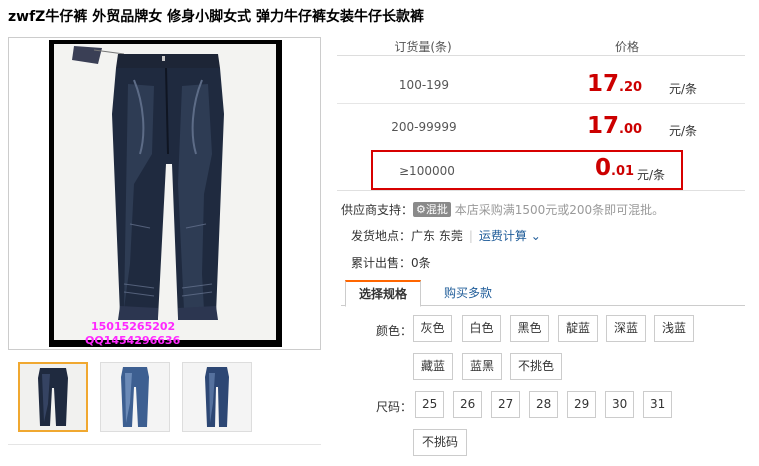 The height and width of the screenshot is (466, 759). What do you see at coordinates (377, 210) in the screenshot?
I see `supplier-label: 供应商支持：` at bounding box center [377, 210].